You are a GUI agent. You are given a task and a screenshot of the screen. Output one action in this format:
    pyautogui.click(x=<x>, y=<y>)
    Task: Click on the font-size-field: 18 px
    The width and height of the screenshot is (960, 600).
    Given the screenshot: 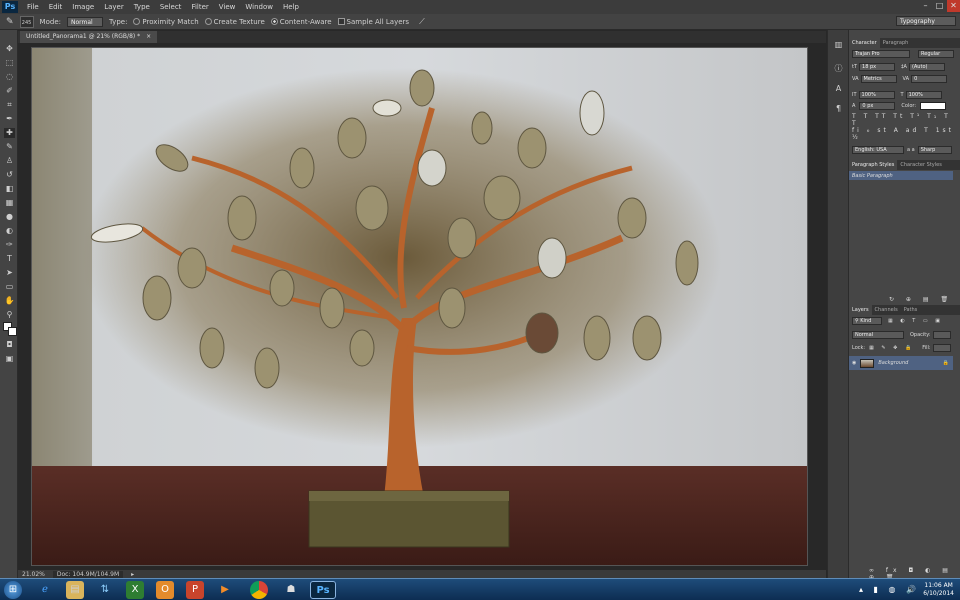 What is the action you would take?
    pyautogui.click(x=877, y=67)
    